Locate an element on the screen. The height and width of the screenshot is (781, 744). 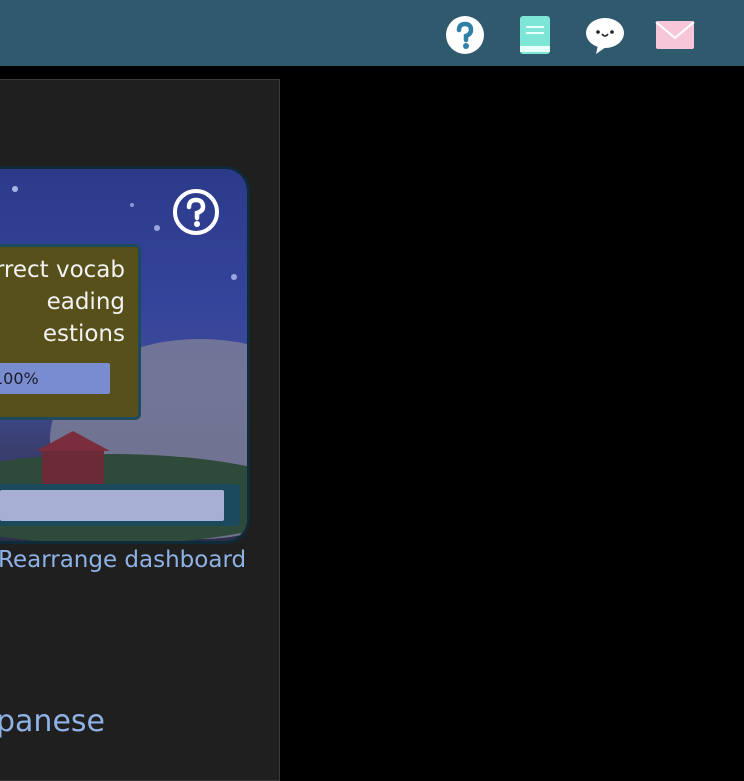
card-help-icon is located at coordinates (196, 212).